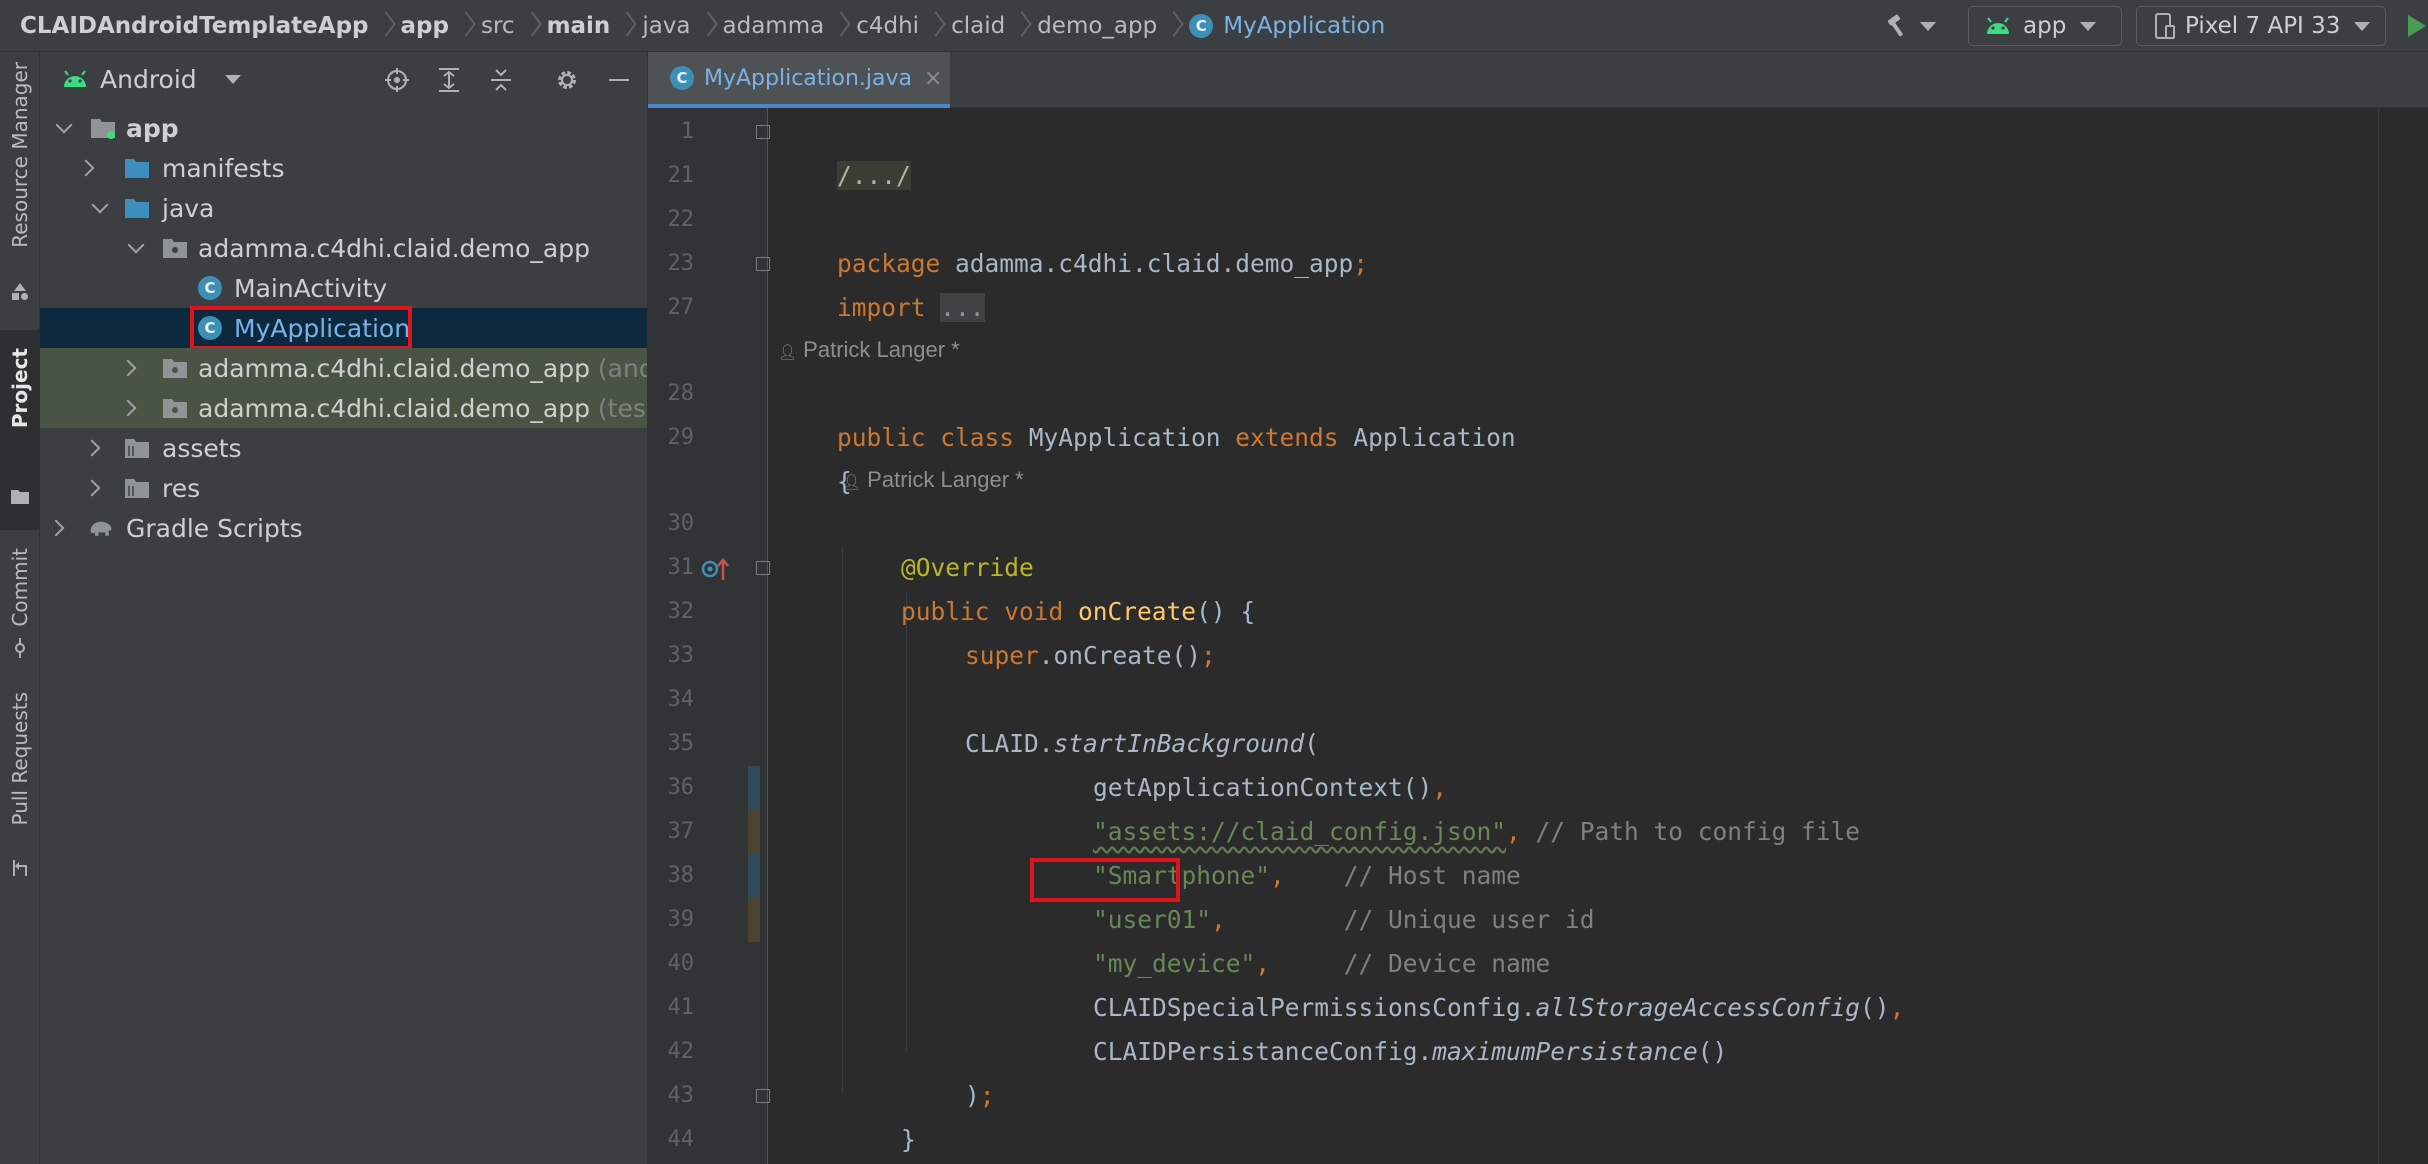 The width and height of the screenshot is (2428, 1164). I want to click on tree-item-gradle-scripts: Gradle Scripts, so click(343, 528).